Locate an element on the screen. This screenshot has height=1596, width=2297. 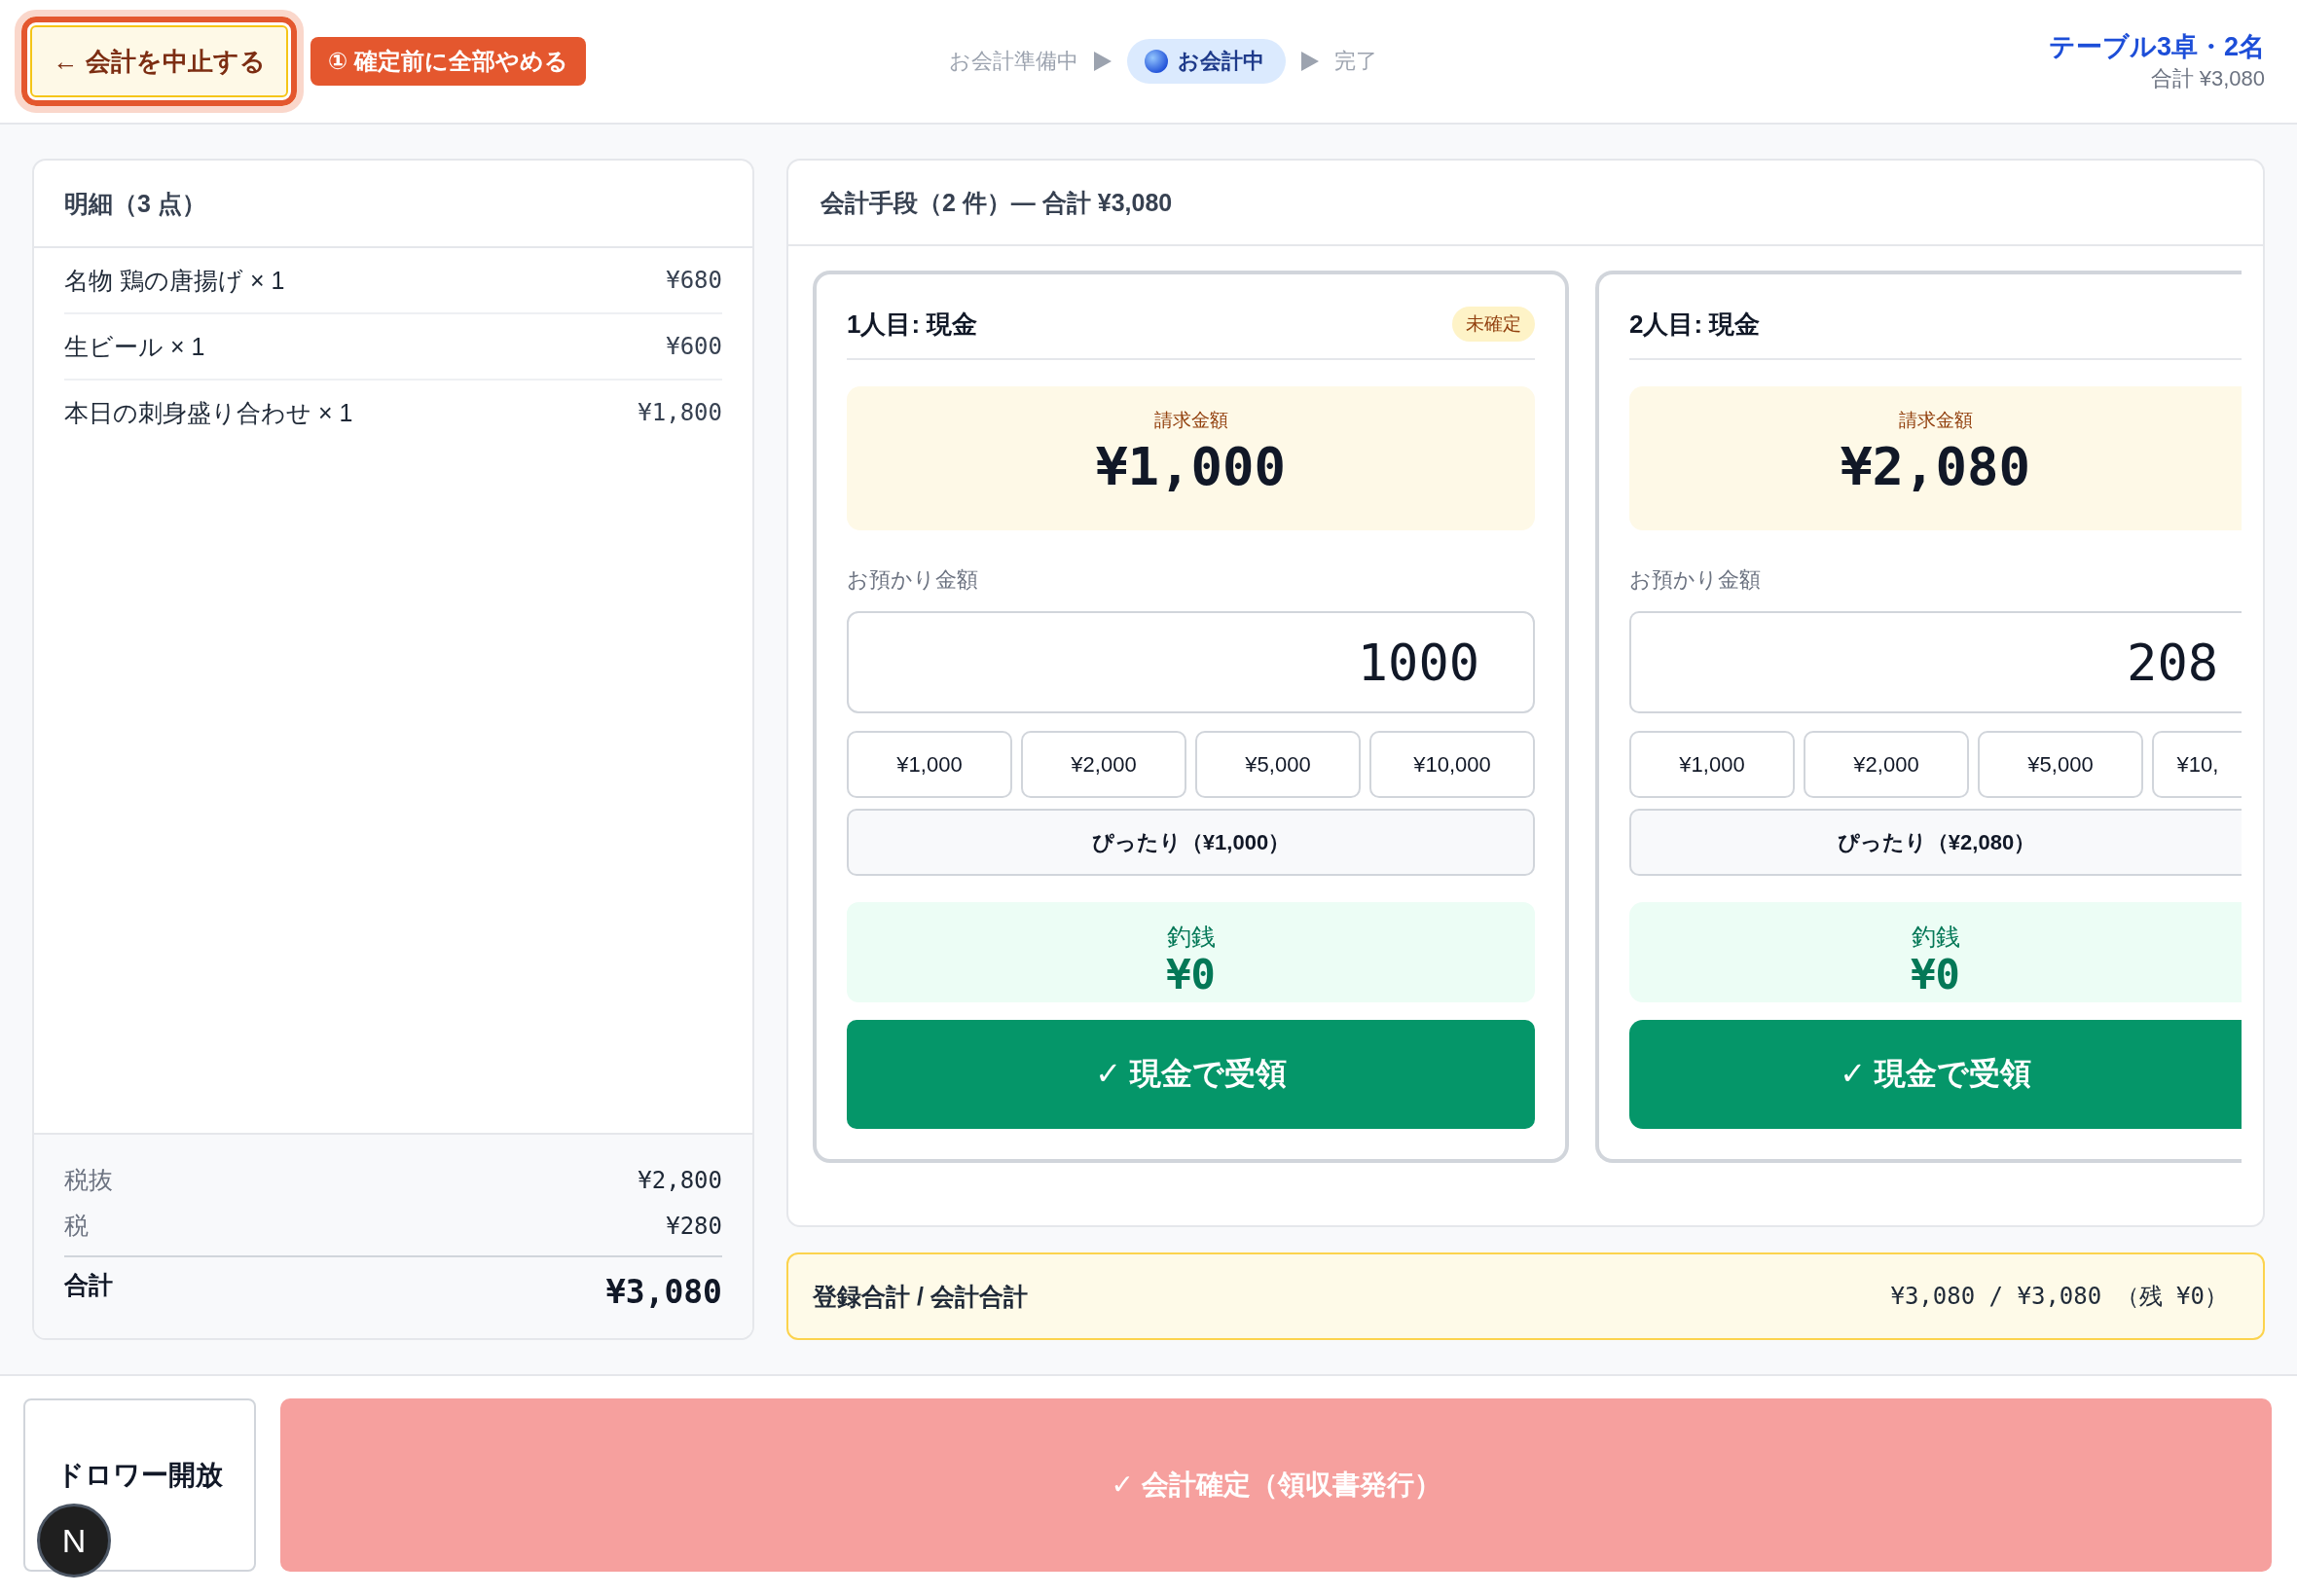
summary-label: 合計 is located at coordinates (88, 1285).